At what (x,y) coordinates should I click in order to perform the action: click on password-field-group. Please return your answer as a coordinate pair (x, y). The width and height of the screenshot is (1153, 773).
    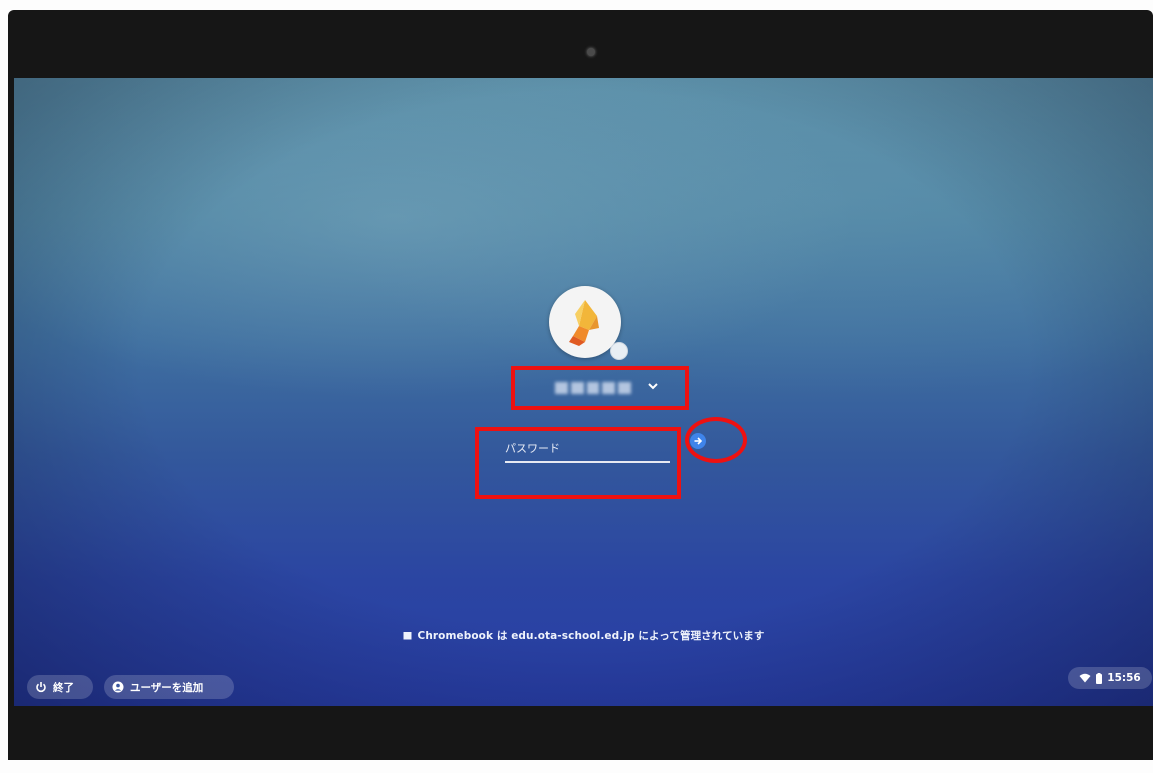
    Looking at the image, I should click on (578, 463).